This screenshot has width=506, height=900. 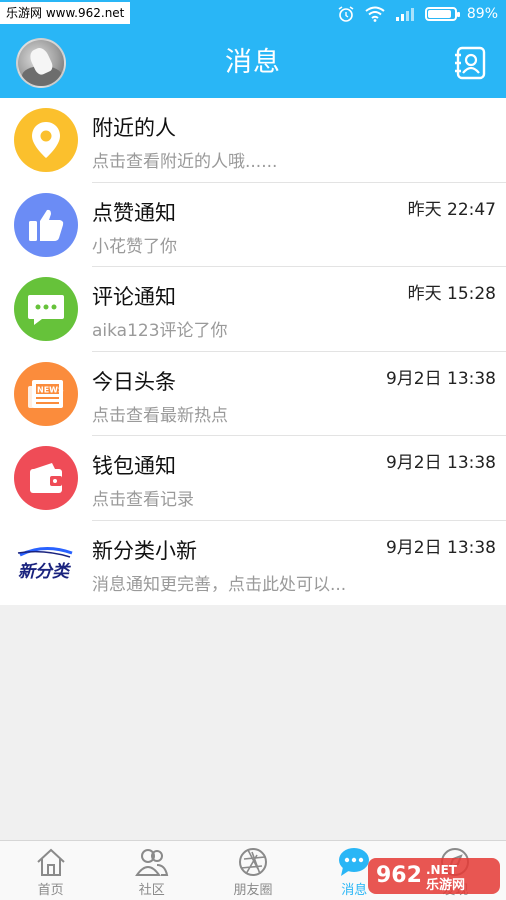 What do you see at coordinates (134, 297) in the screenshot?
I see `item-title: 评论通知` at bounding box center [134, 297].